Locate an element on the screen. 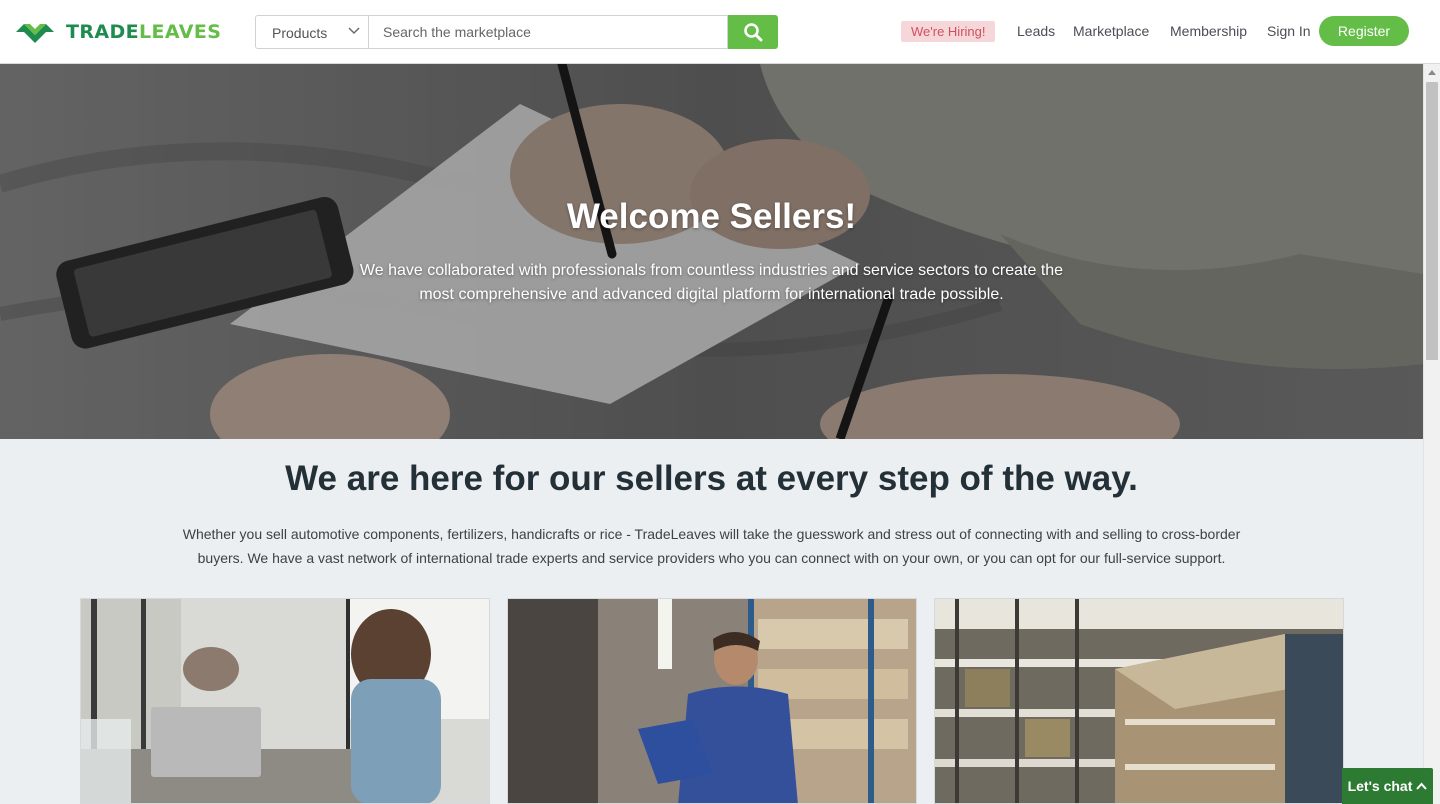 The width and height of the screenshot is (1440, 804). lets-chat-button: Let's chat is located at coordinates (1387, 786).